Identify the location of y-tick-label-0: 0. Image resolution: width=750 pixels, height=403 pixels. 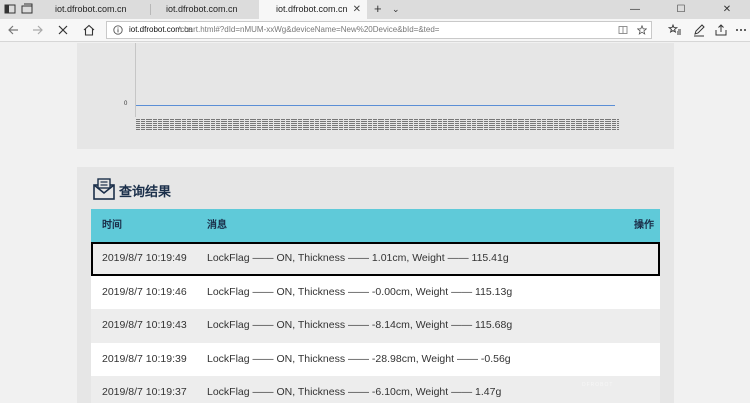
(126, 104).